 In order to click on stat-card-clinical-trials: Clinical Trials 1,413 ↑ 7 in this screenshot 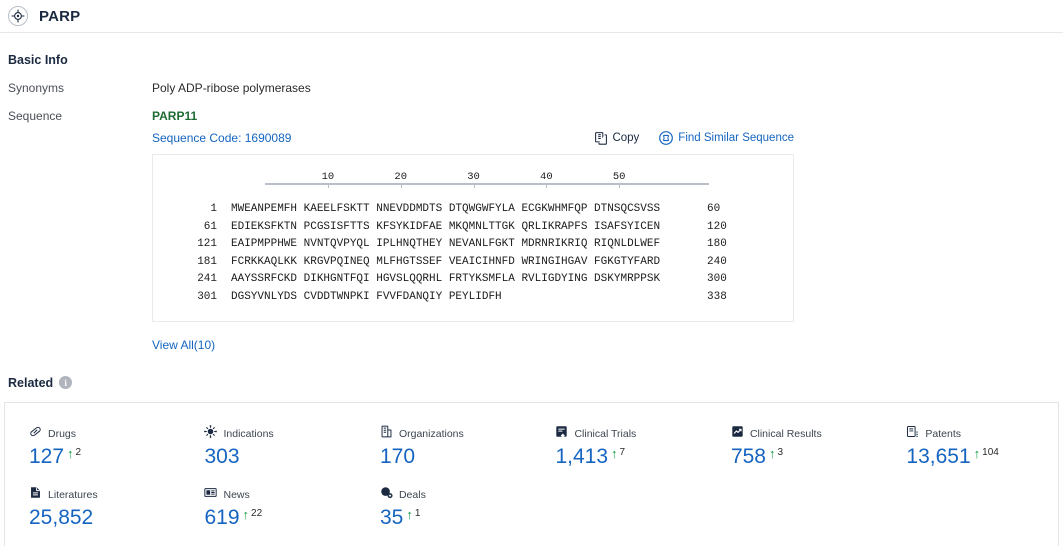, I will do `click(618, 447)`.